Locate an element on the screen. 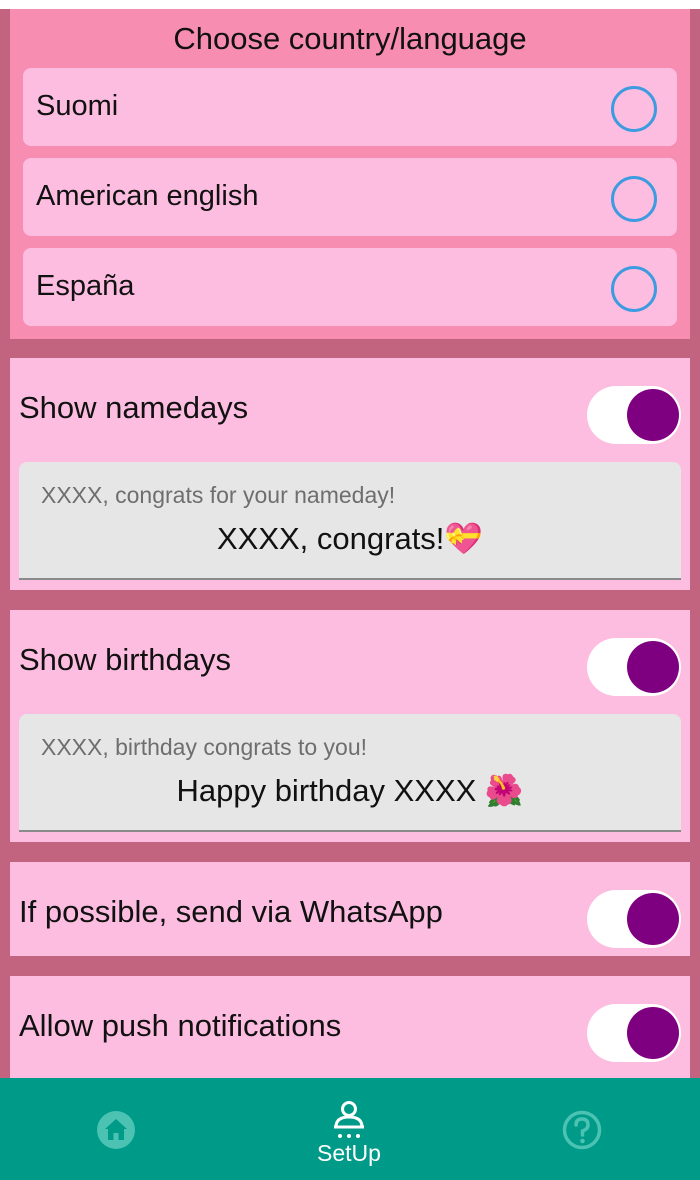  help-icon is located at coordinates (582, 1130).